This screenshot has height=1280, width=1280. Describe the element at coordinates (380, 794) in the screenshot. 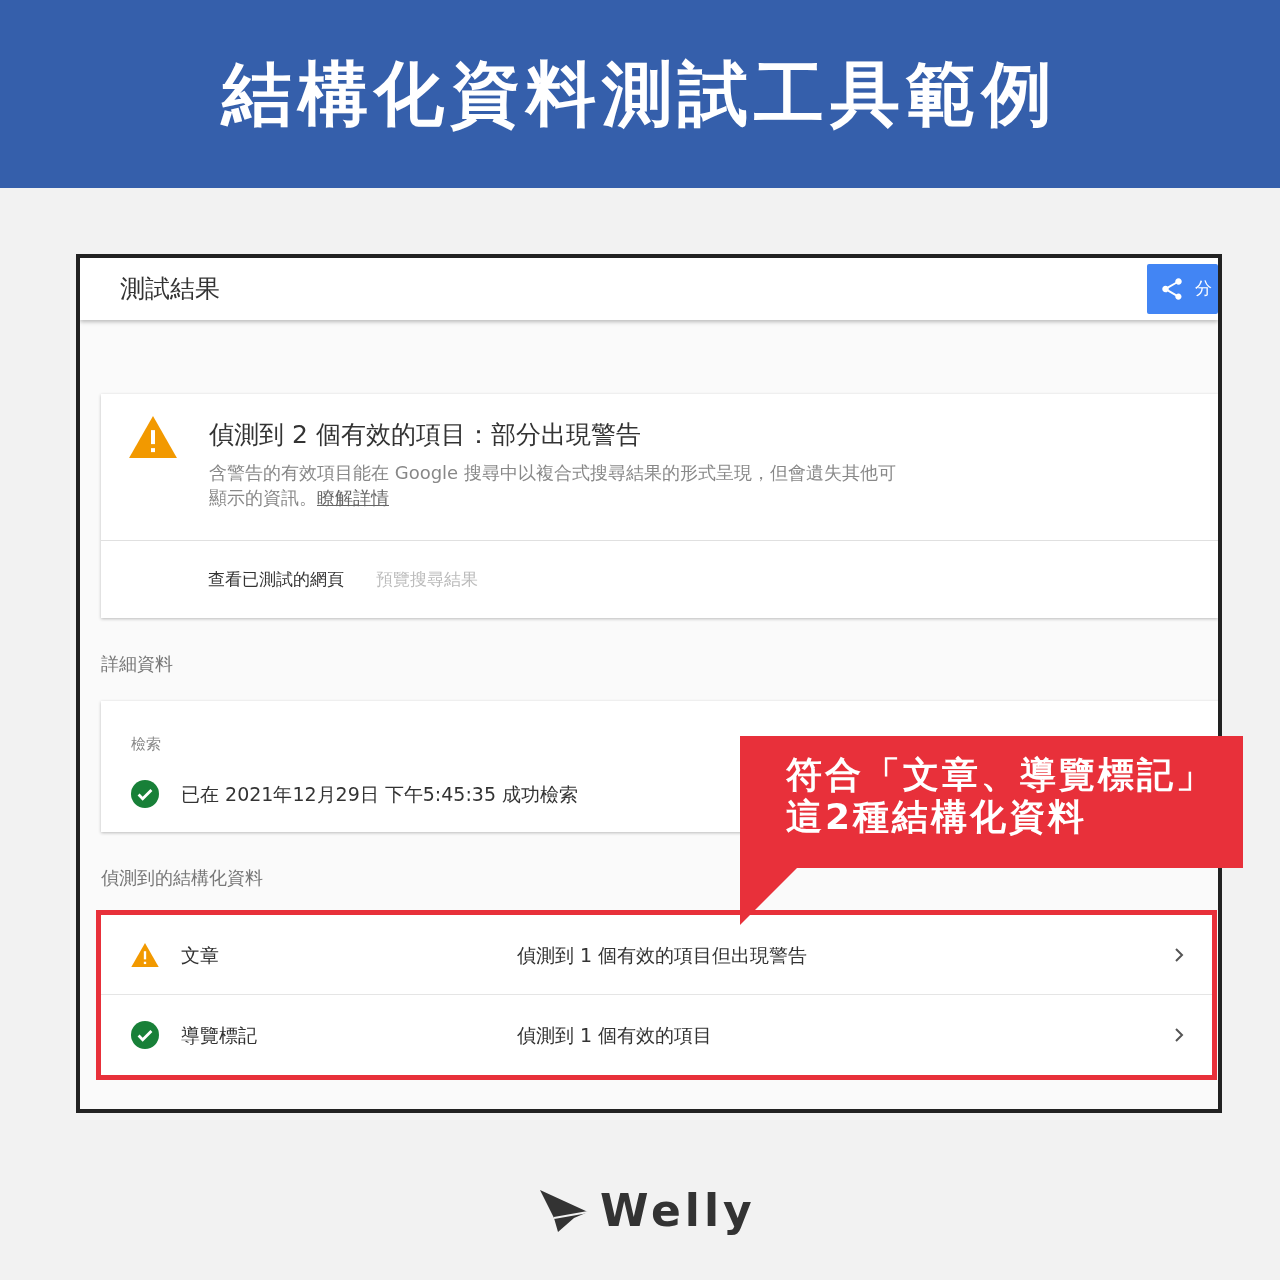

I see `crawl-message: 已在 2021年12月29日 下午5:45:35 成功檢索` at that location.